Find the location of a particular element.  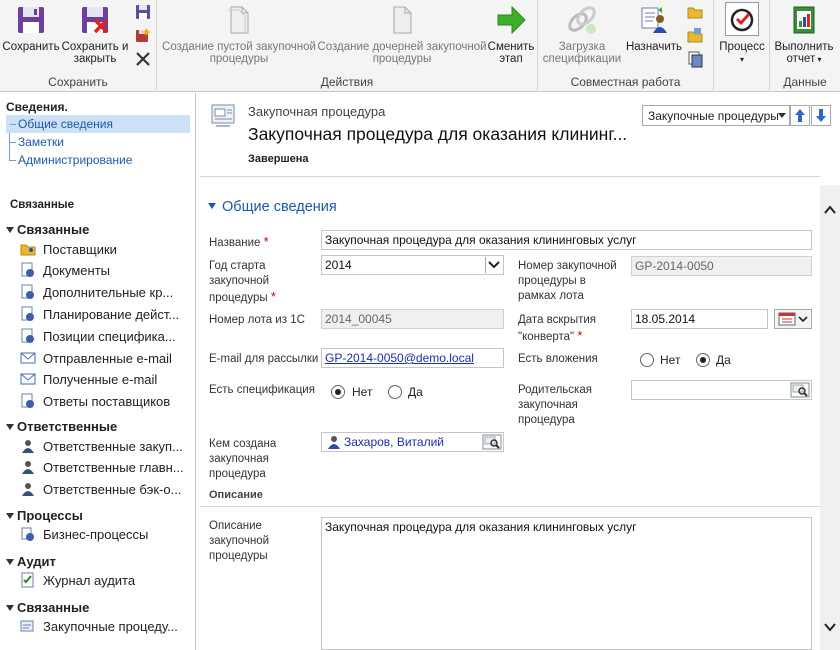

gear-icon is located at coordinates (27, 534).